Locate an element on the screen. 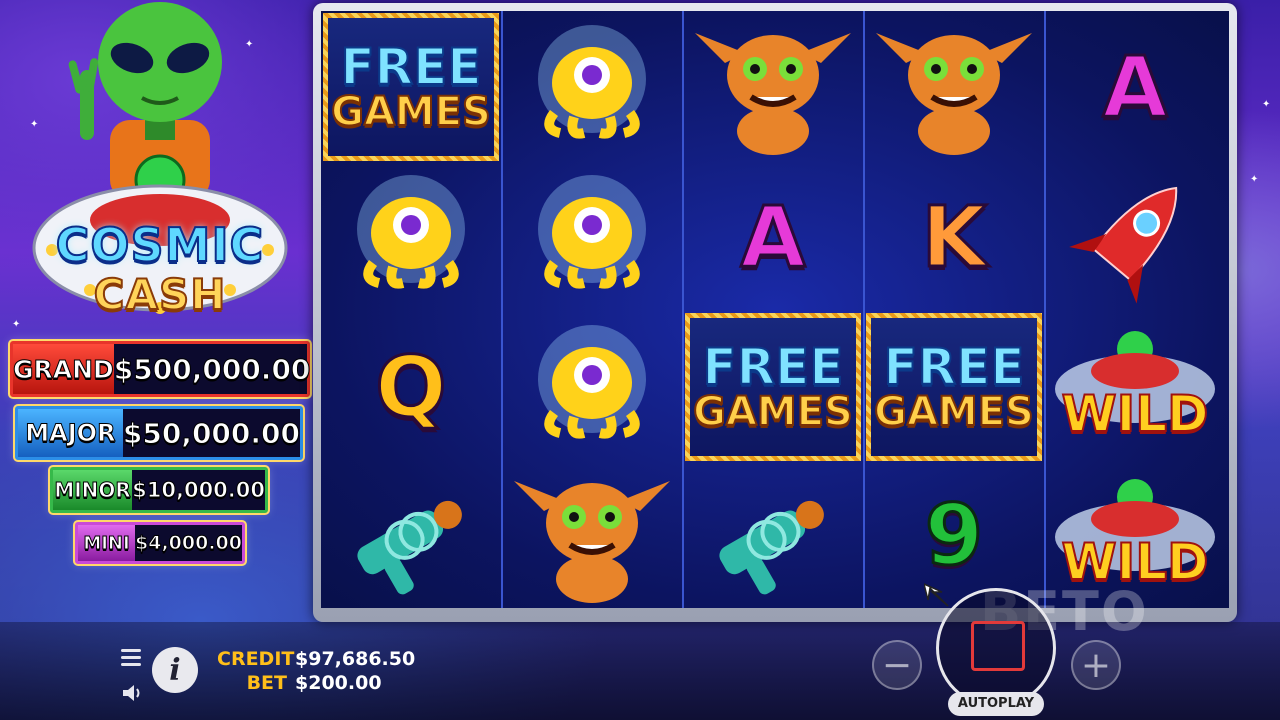  bet-value: $200.00 is located at coordinates (338, 683).